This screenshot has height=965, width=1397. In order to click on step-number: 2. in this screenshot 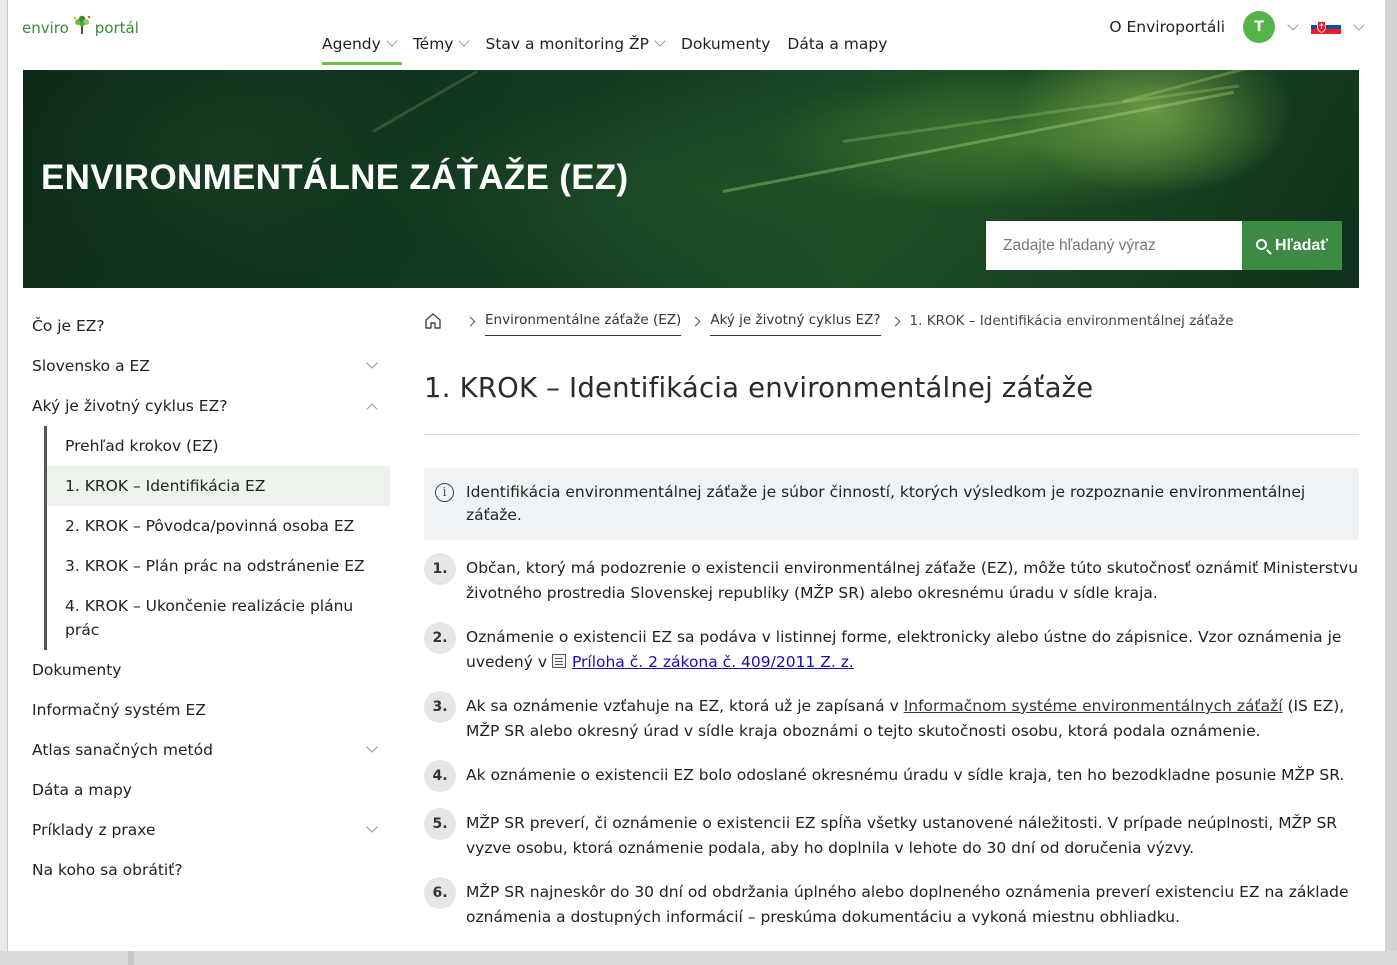, I will do `click(440, 638)`.